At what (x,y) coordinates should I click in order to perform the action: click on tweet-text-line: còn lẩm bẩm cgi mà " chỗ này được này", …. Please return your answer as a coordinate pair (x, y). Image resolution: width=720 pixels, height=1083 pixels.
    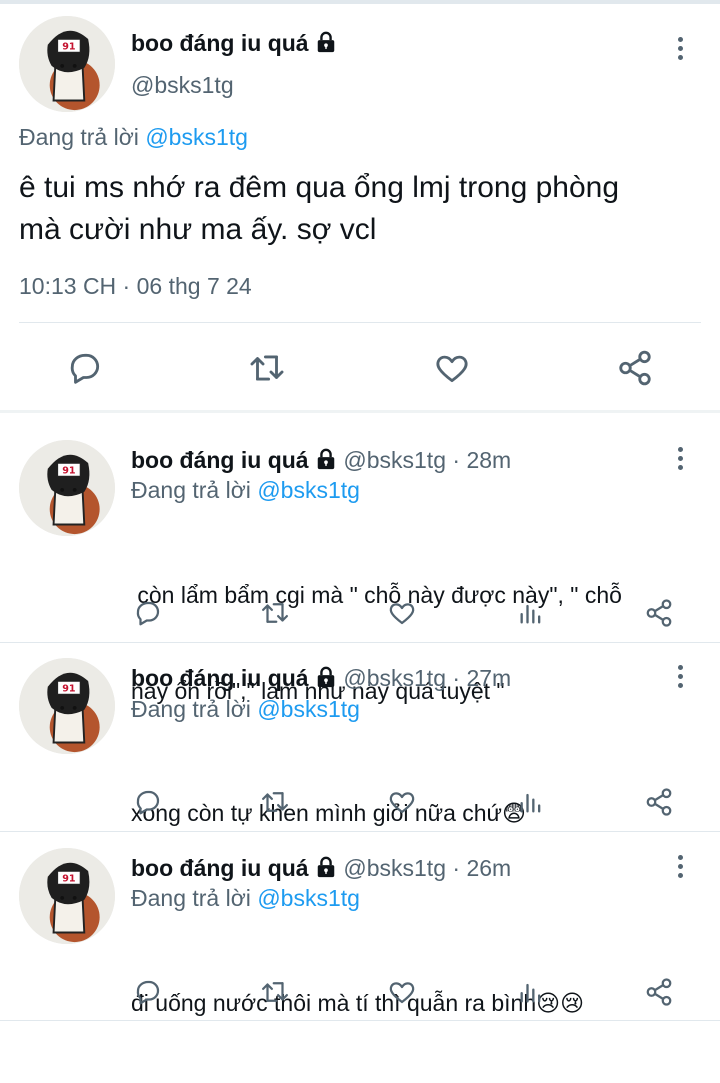
    Looking at the image, I should click on (376, 595).